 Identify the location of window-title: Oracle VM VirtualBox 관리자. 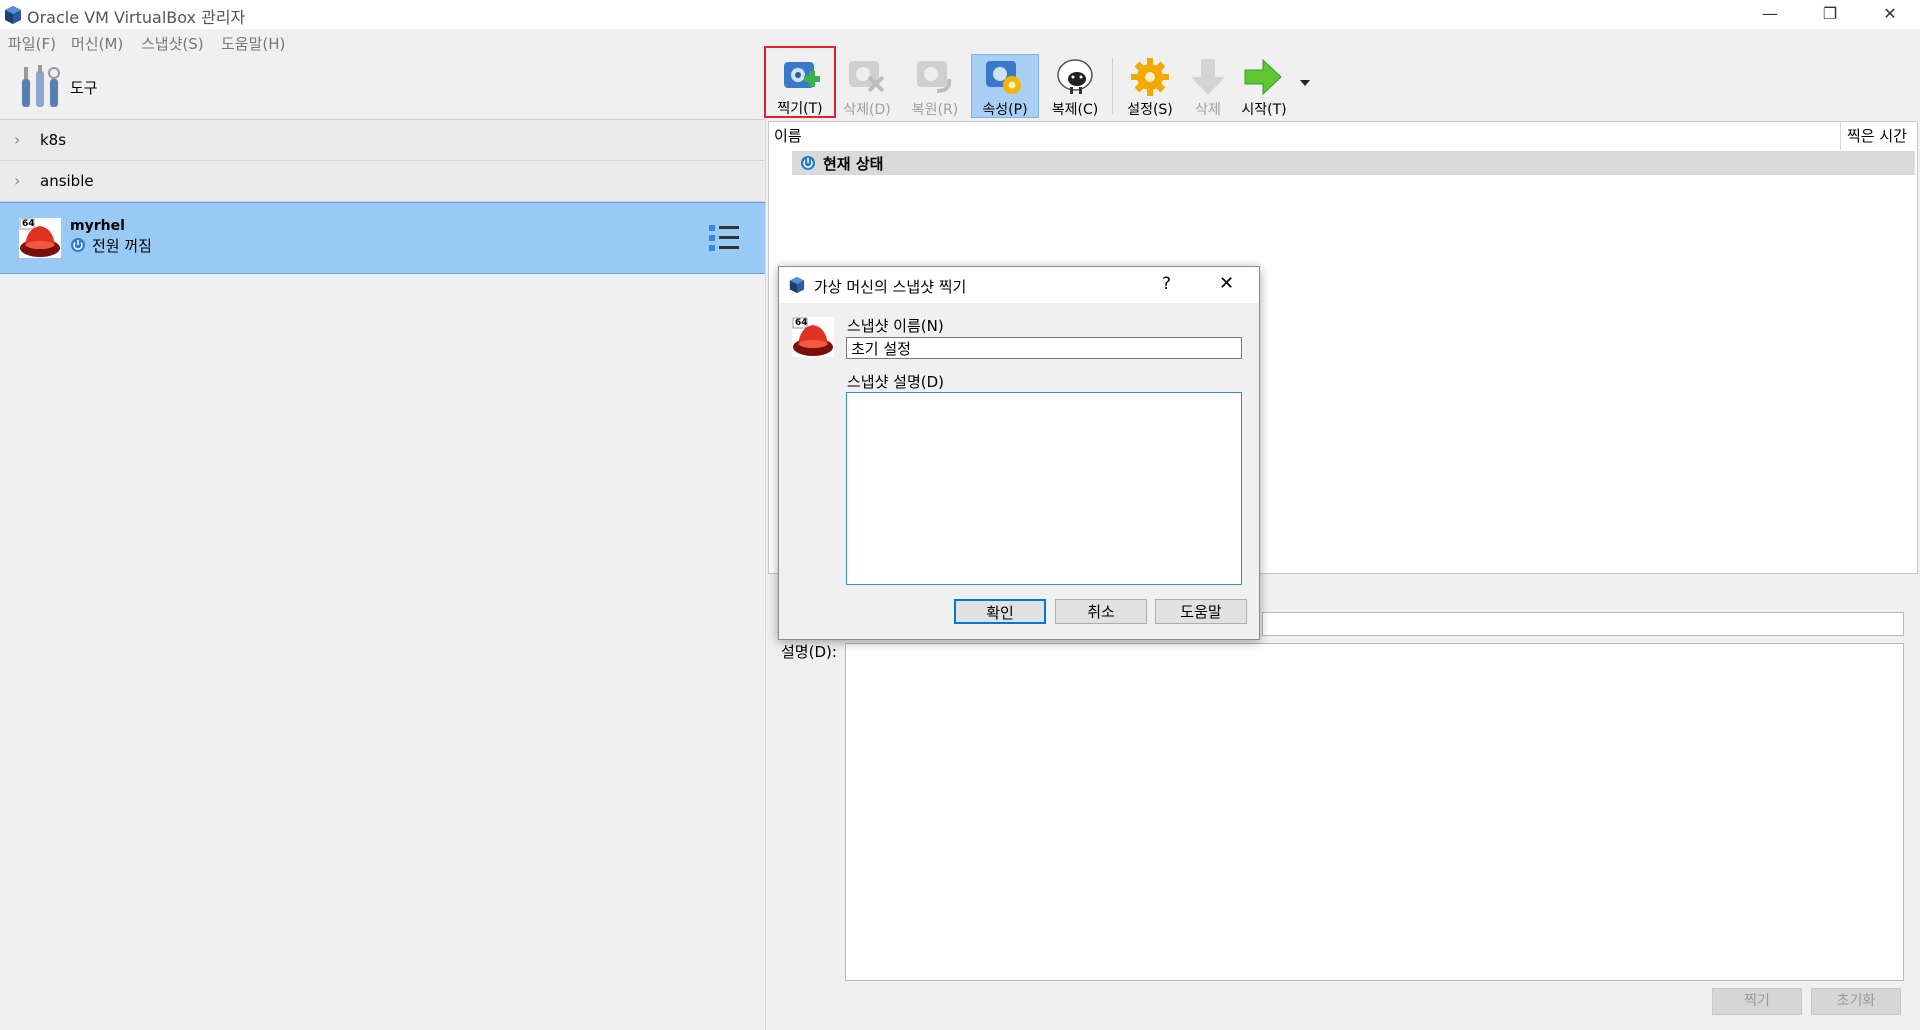
(136, 17).